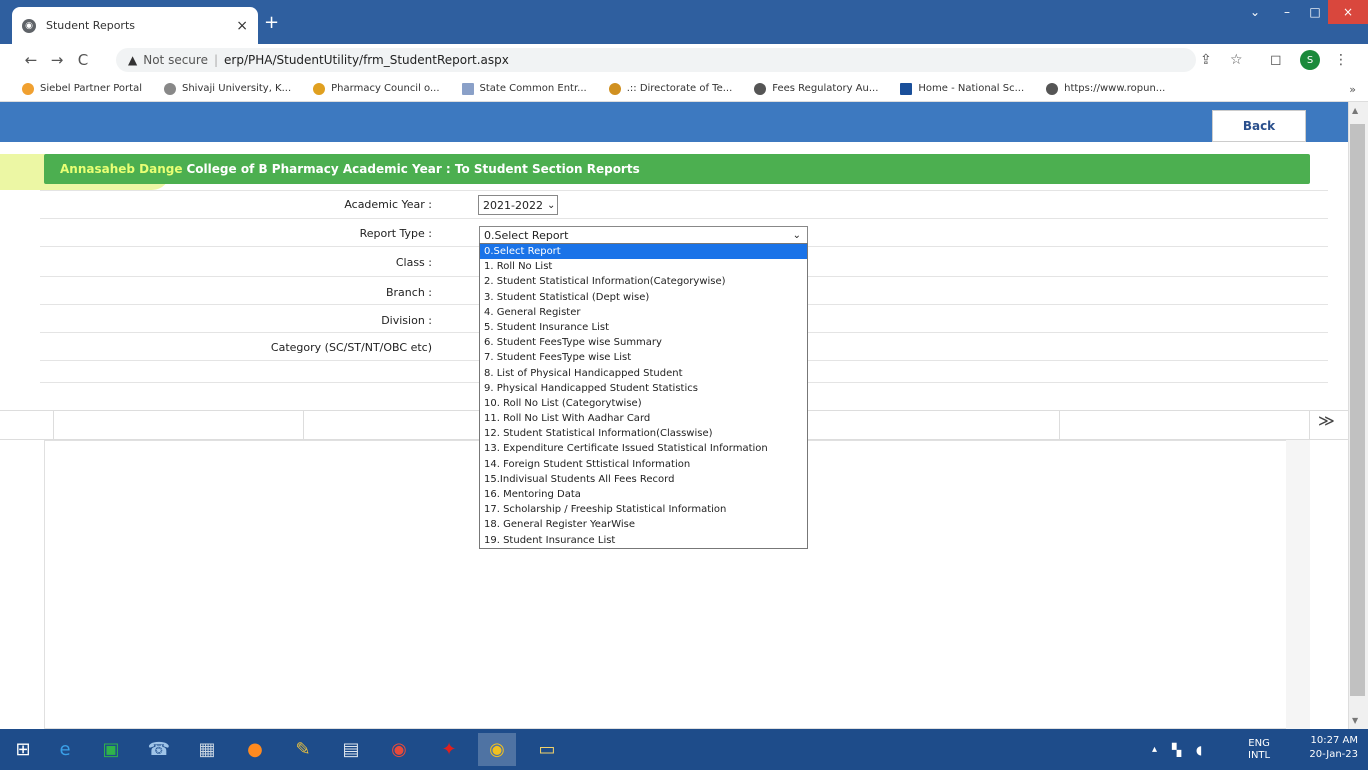  I want to click on globe-icon: ◉, so click(29, 25).